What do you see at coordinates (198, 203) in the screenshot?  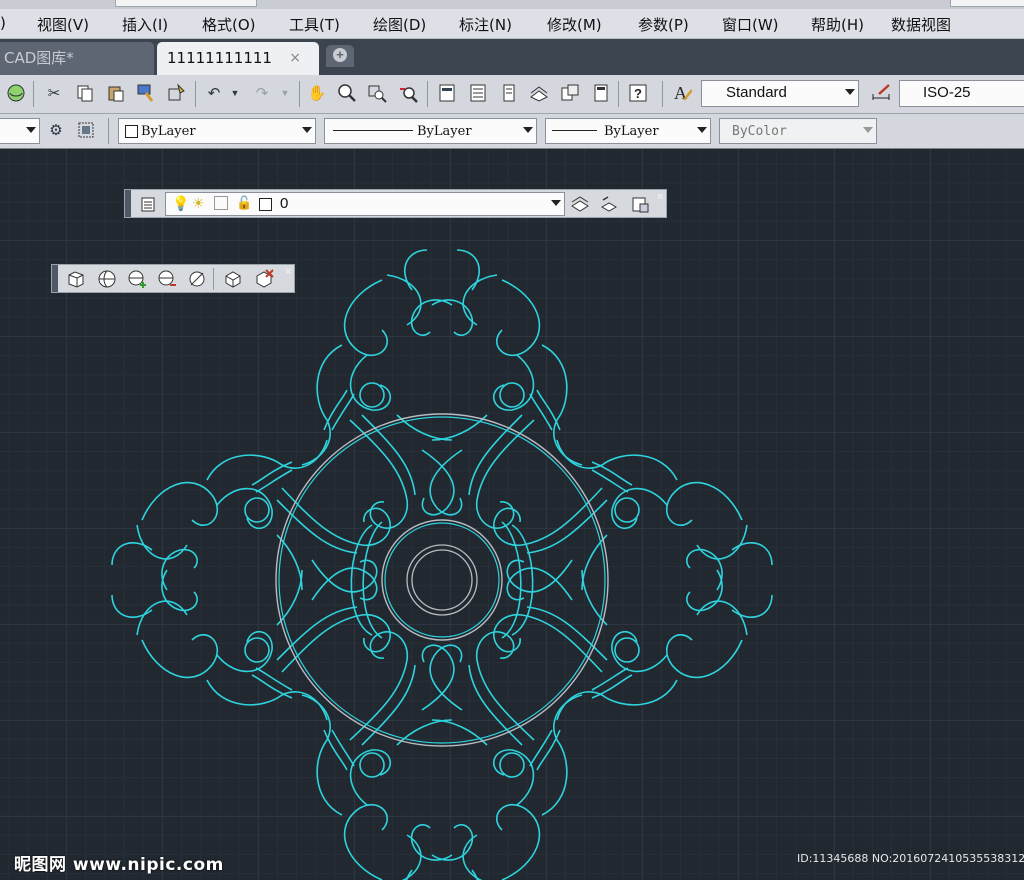 I see `sun-icon: ☀` at bounding box center [198, 203].